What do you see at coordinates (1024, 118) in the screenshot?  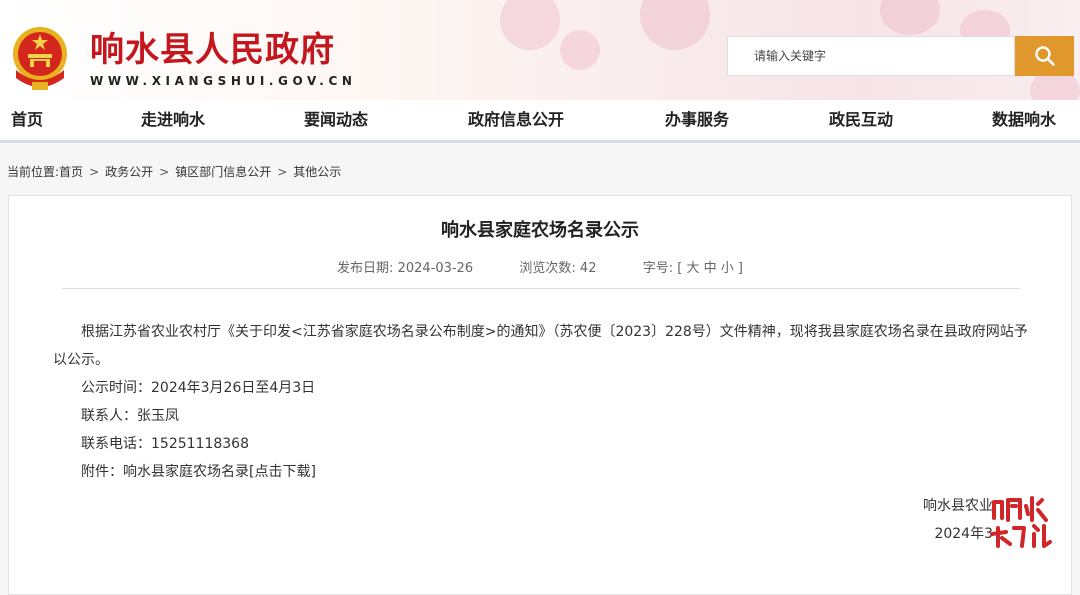 I see `nav-item-data: 数据响水` at bounding box center [1024, 118].